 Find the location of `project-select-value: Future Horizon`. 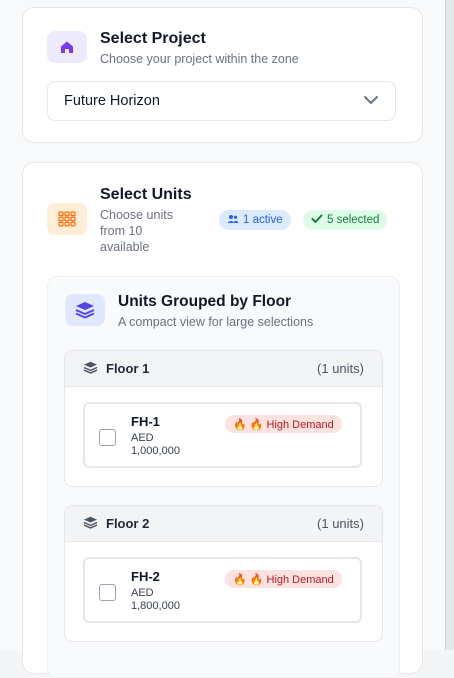

project-select-value: Future Horizon is located at coordinates (112, 101).